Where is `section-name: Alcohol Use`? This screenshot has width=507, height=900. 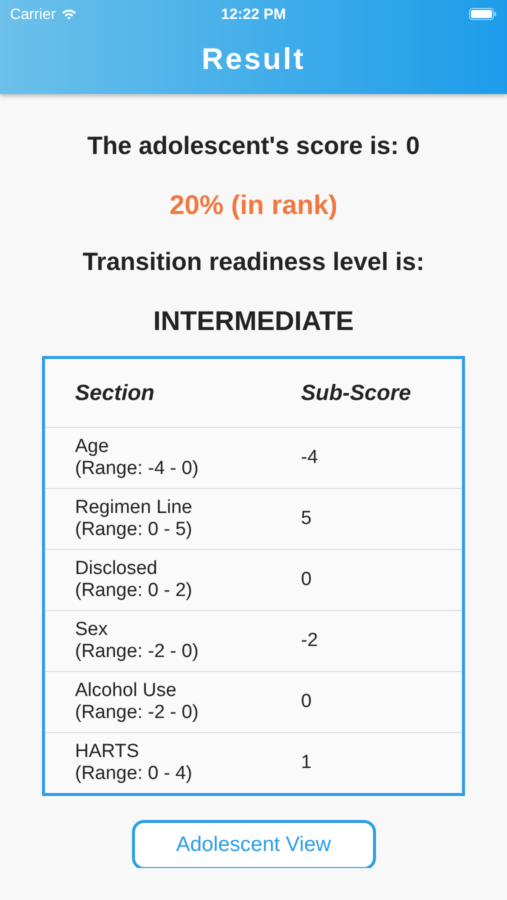 section-name: Alcohol Use is located at coordinates (126, 691).